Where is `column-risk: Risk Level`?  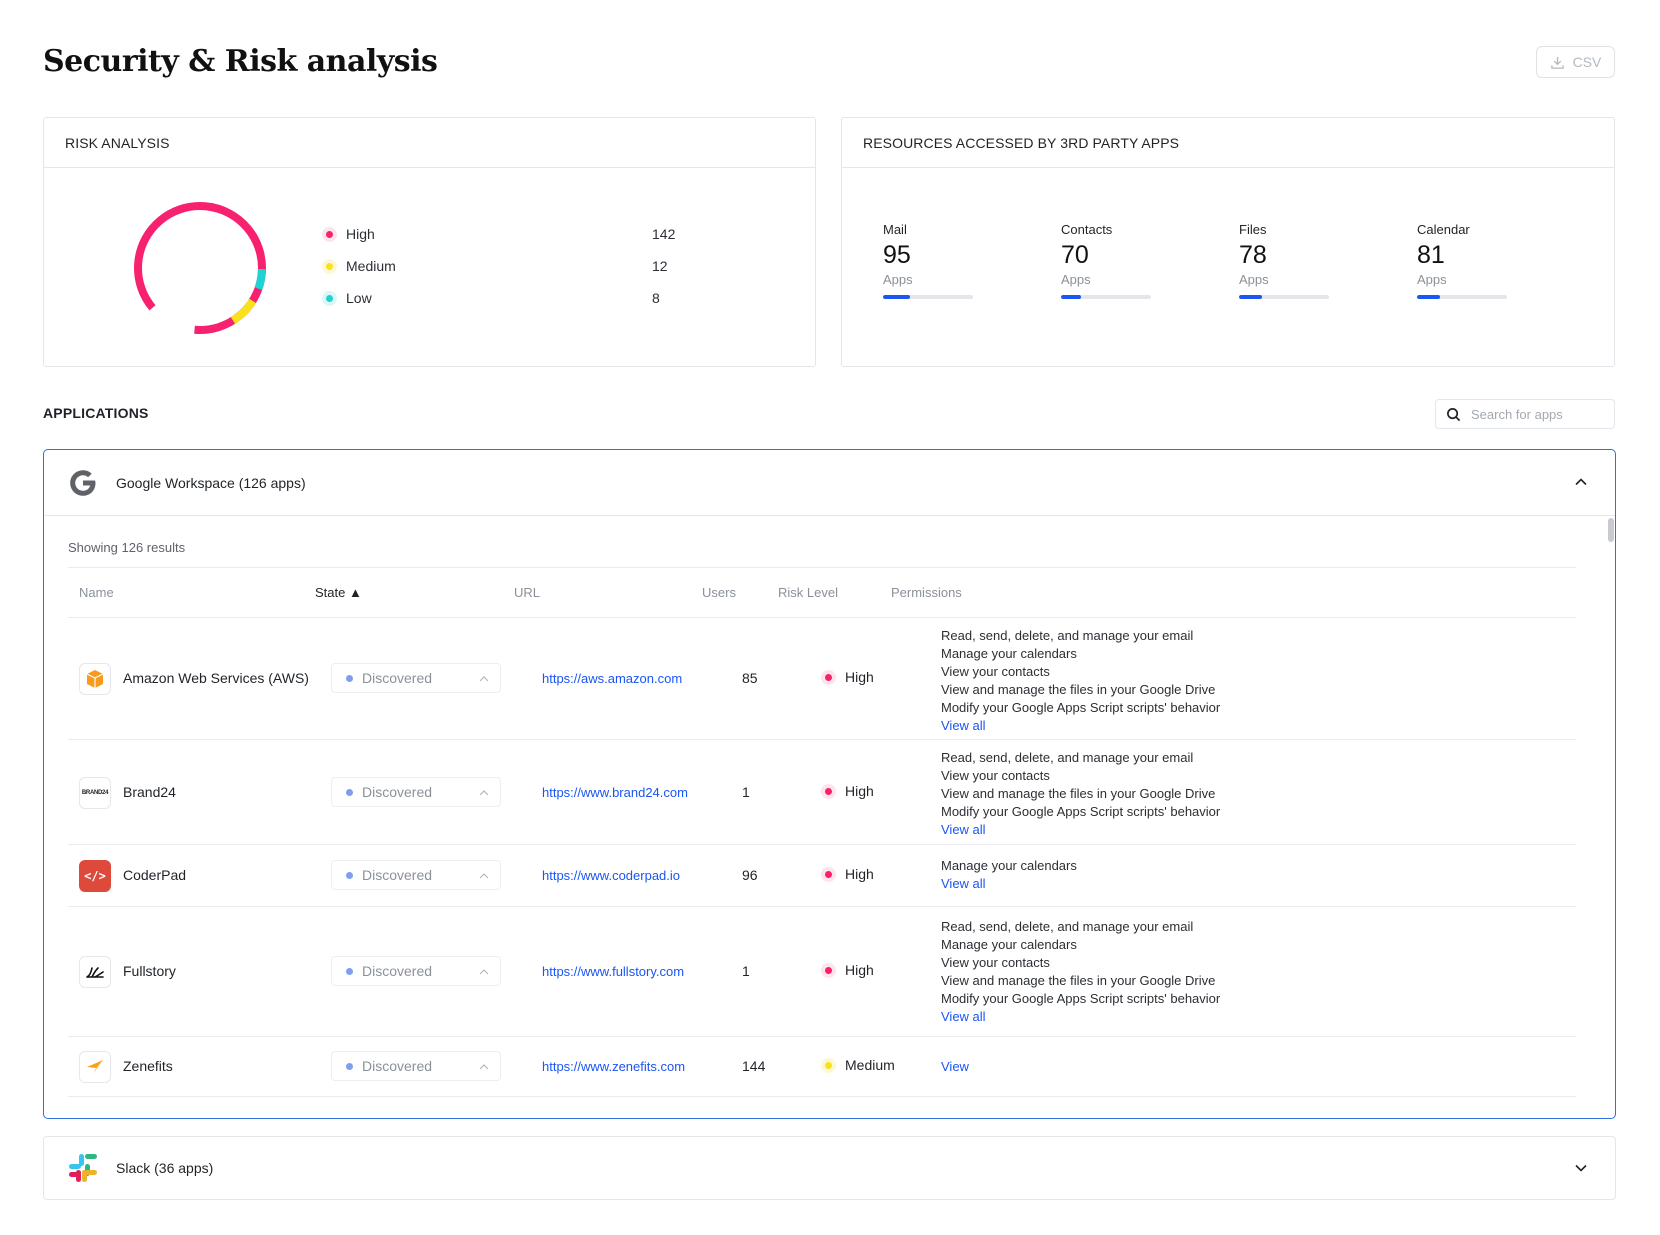
column-risk: Risk Level is located at coordinates (808, 592).